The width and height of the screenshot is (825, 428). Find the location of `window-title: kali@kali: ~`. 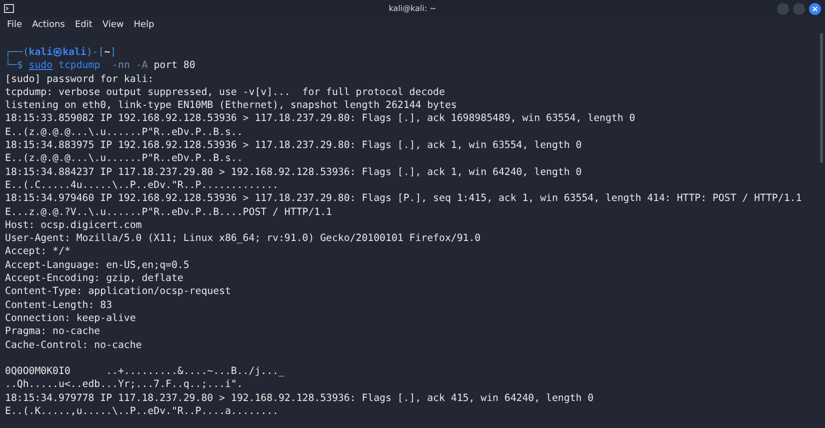

window-title: kali@kali: ~ is located at coordinates (412, 9).